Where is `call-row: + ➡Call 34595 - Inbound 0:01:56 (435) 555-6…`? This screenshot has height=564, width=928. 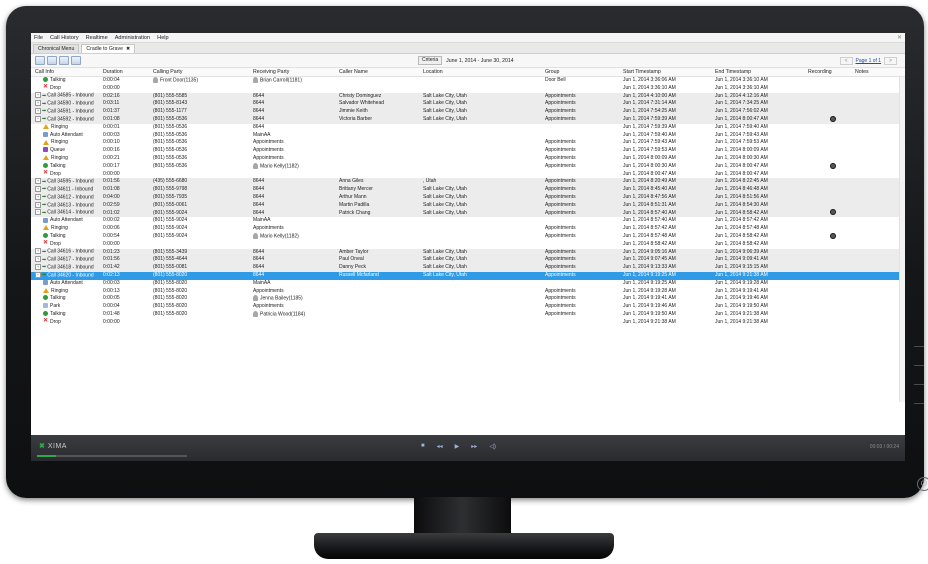 call-row: + ➡Call 34595 - Inbound 0:01:56 (435) 555-6… is located at coordinates (468, 182).